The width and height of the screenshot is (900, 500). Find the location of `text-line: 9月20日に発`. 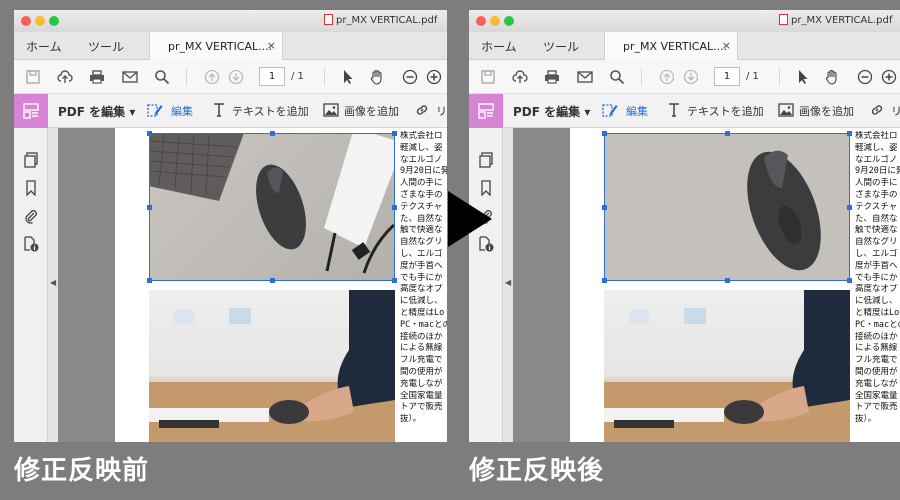

text-line: 9月20日に発 is located at coordinates (877, 171).